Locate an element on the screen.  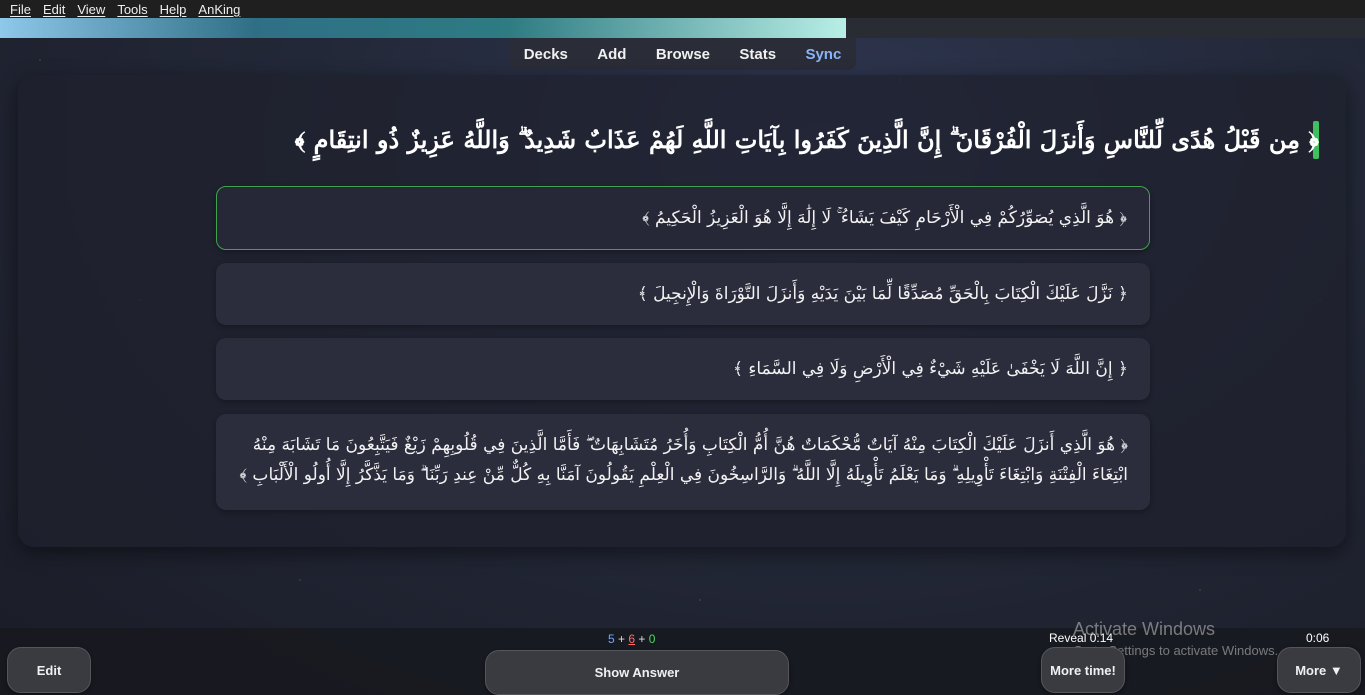
more-time-button: More time! is located at coordinates (1083, 670).